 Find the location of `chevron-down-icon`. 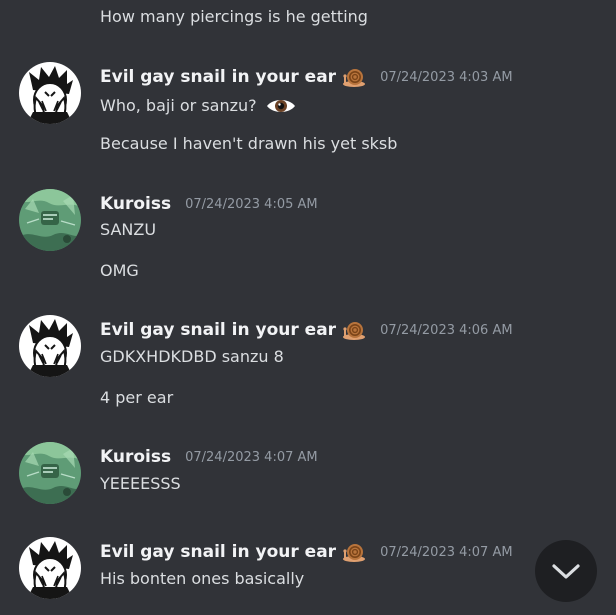

chevron-down-icon is located at coordinates (566, 571).